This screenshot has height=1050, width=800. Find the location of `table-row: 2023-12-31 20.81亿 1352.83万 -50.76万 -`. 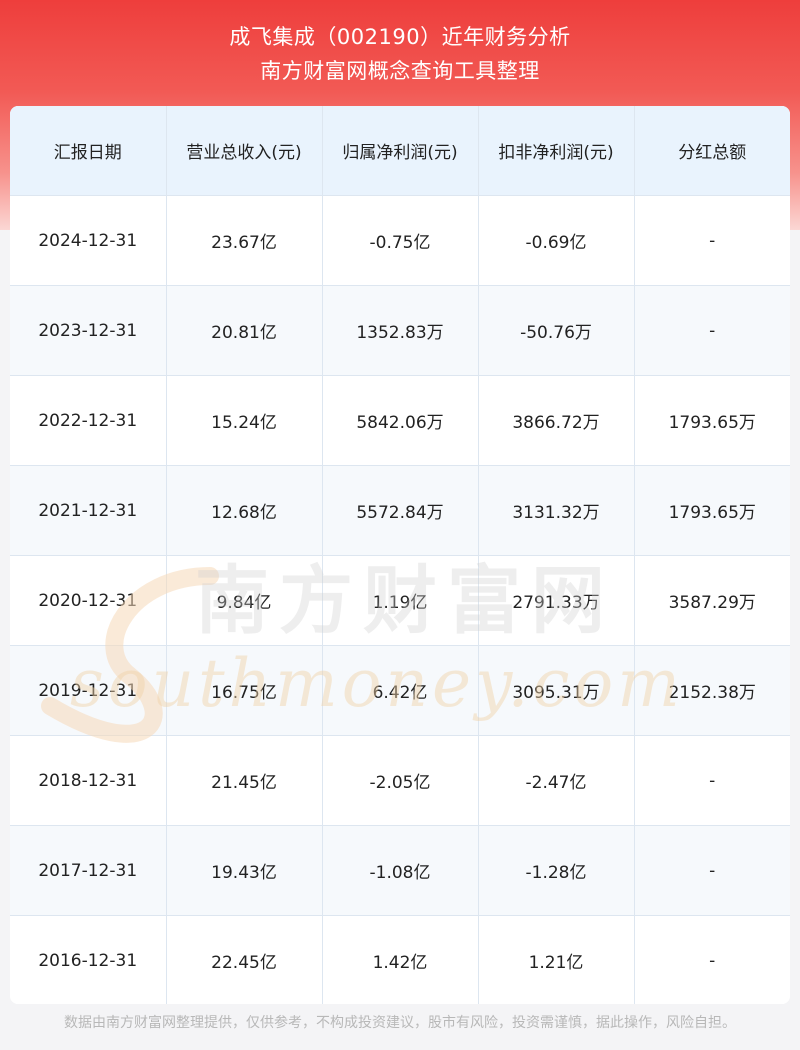

table-row: 2023-12-31 20.81亿 1352.83万 -50.76万 - is located at coordinates (400, 330).